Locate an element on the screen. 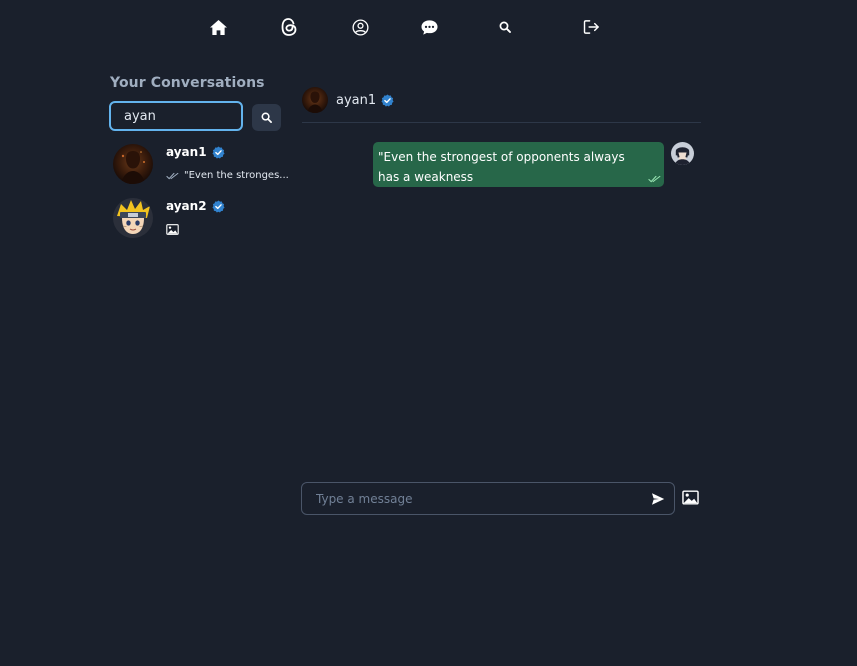  conversation-name: ayan2 is located at coordinates (195, 206).